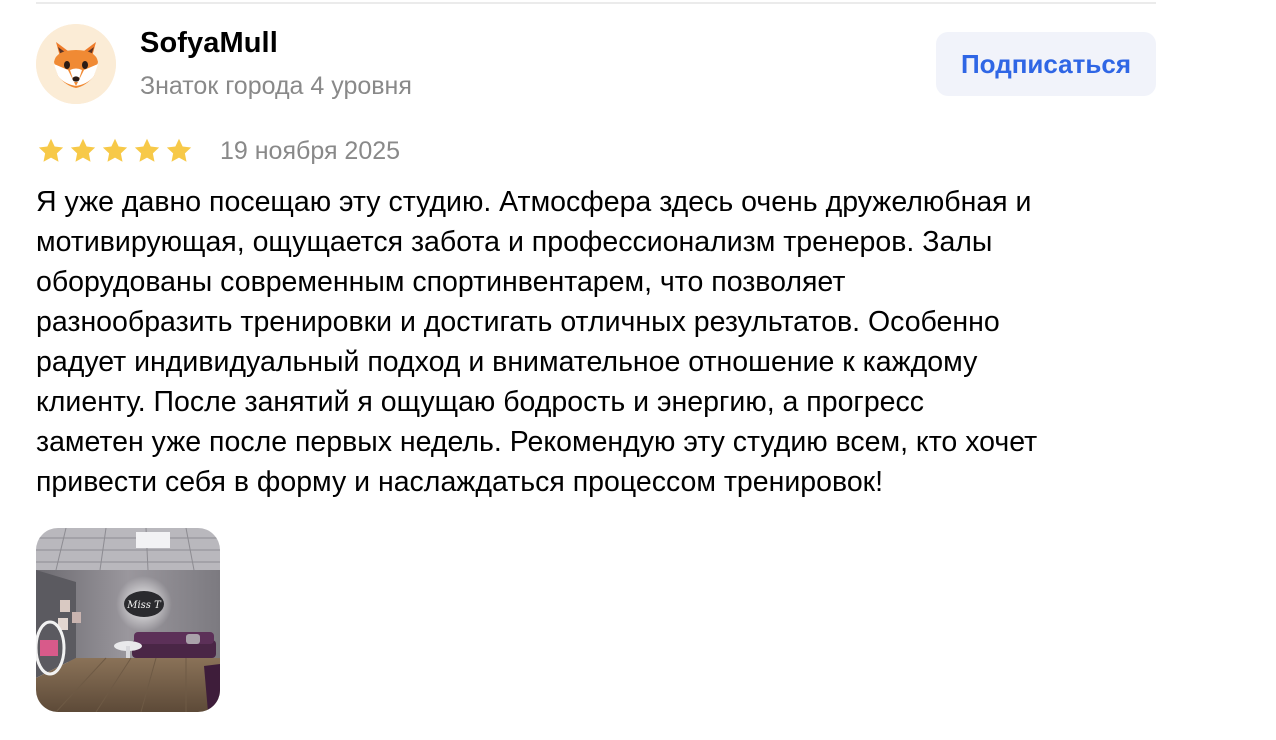 The height and width of the screenshot is (740, 1276). I want to click on top-divider, so click(596, 3).